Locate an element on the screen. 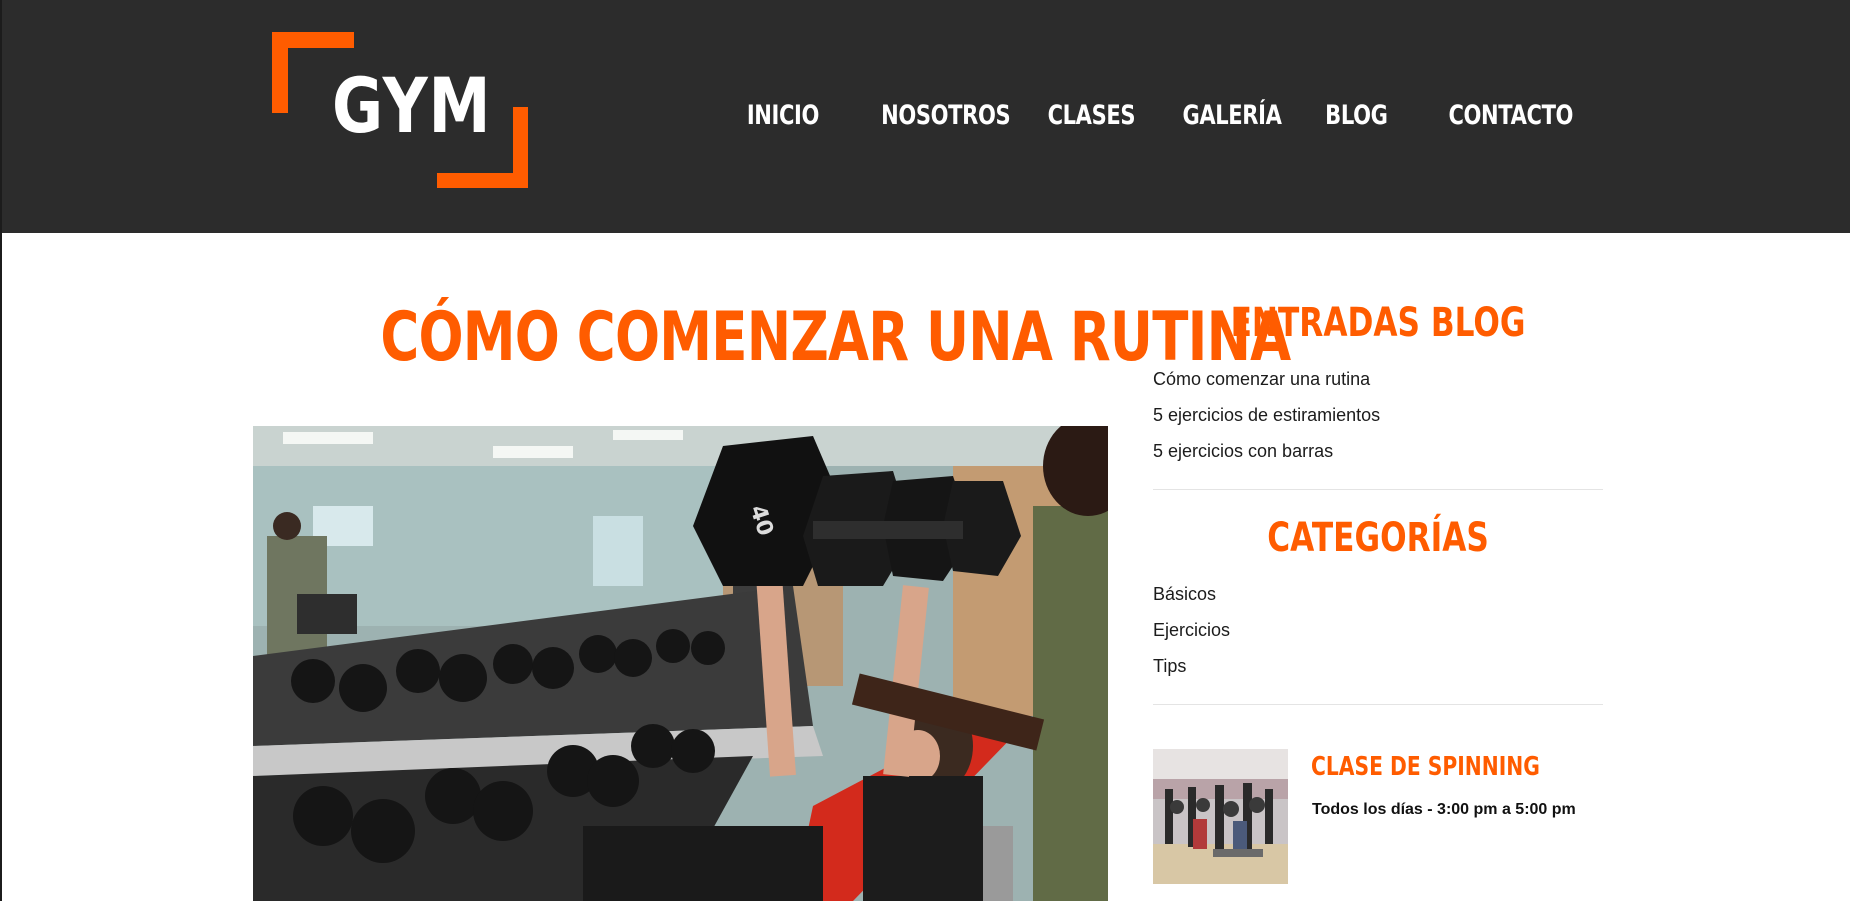 This screenshot has width=1850, height=901. post-title: CÓMO COMENZAR UNA RUTINA is located at coordinates (771, 338).